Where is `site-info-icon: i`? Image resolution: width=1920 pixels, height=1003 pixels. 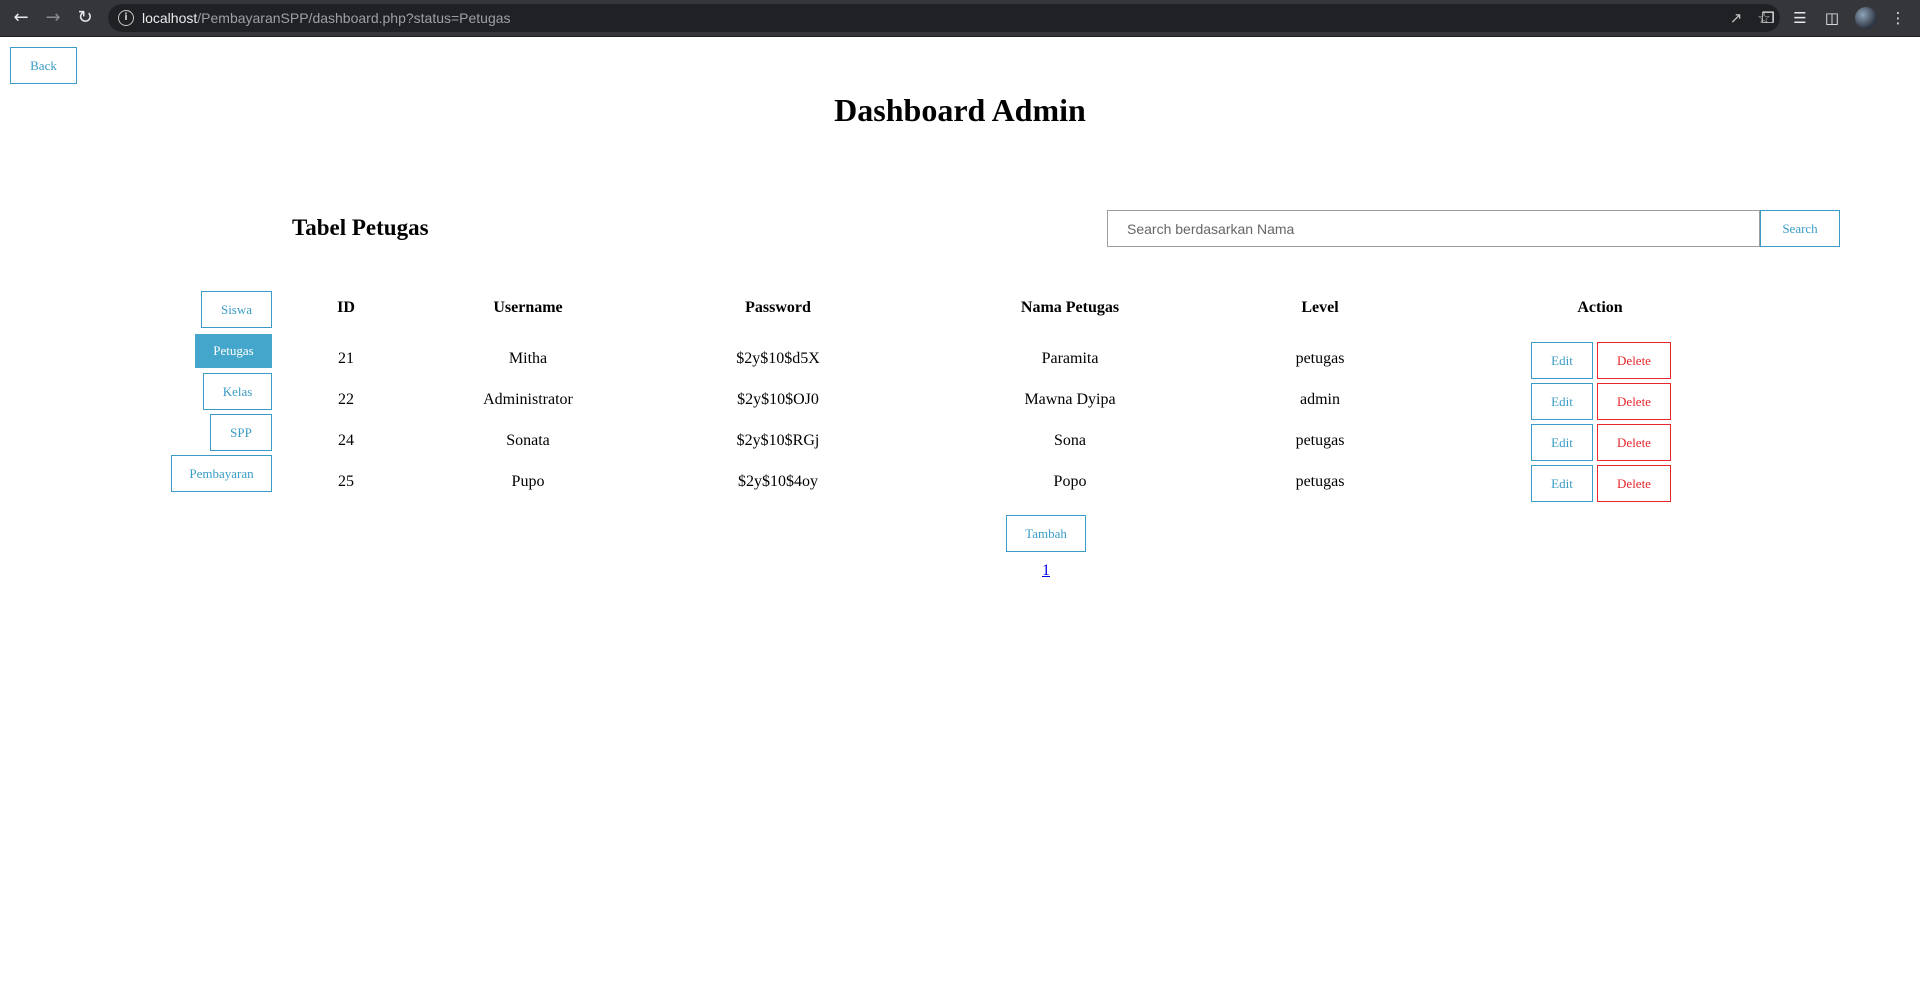 site-info-icon: i is located at coordinates (126, 18).